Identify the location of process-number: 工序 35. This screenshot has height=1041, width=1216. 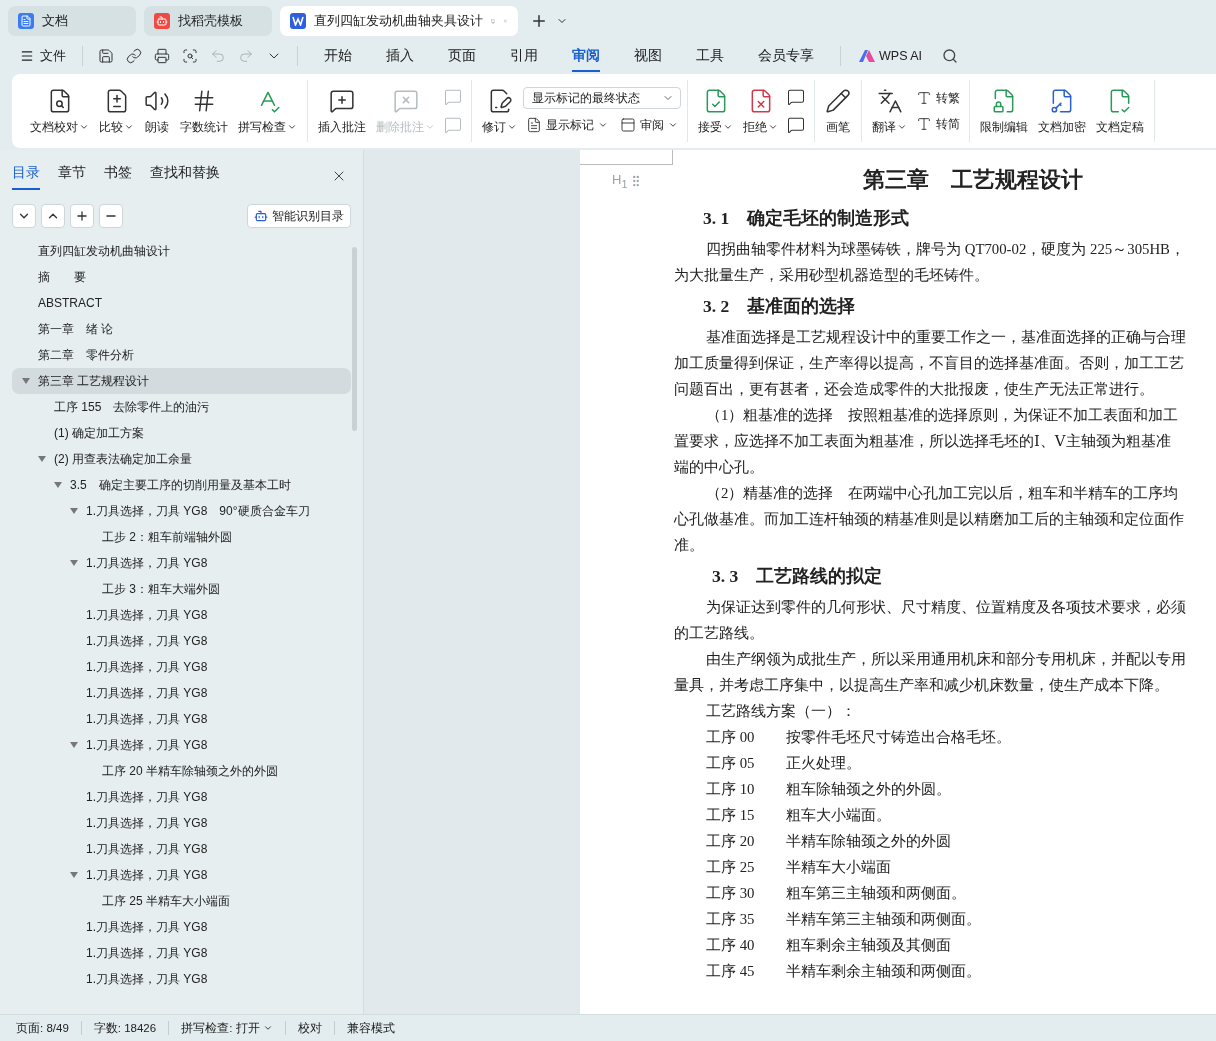
(731, 919).